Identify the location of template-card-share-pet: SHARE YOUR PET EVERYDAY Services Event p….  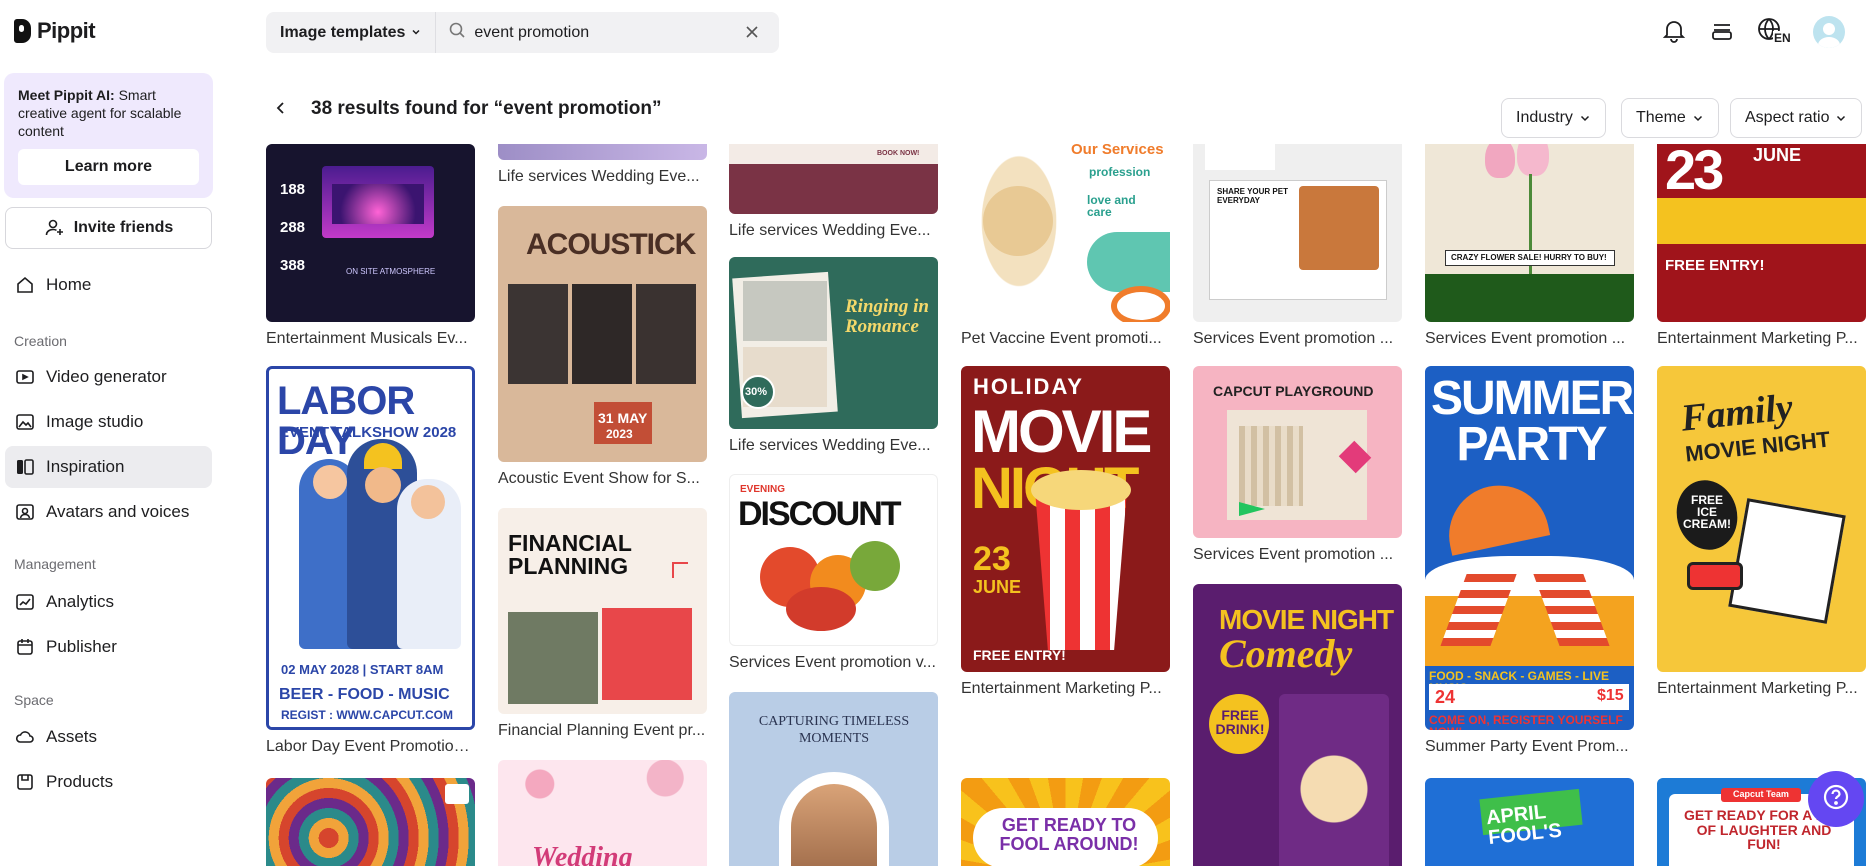
(1297, 247).